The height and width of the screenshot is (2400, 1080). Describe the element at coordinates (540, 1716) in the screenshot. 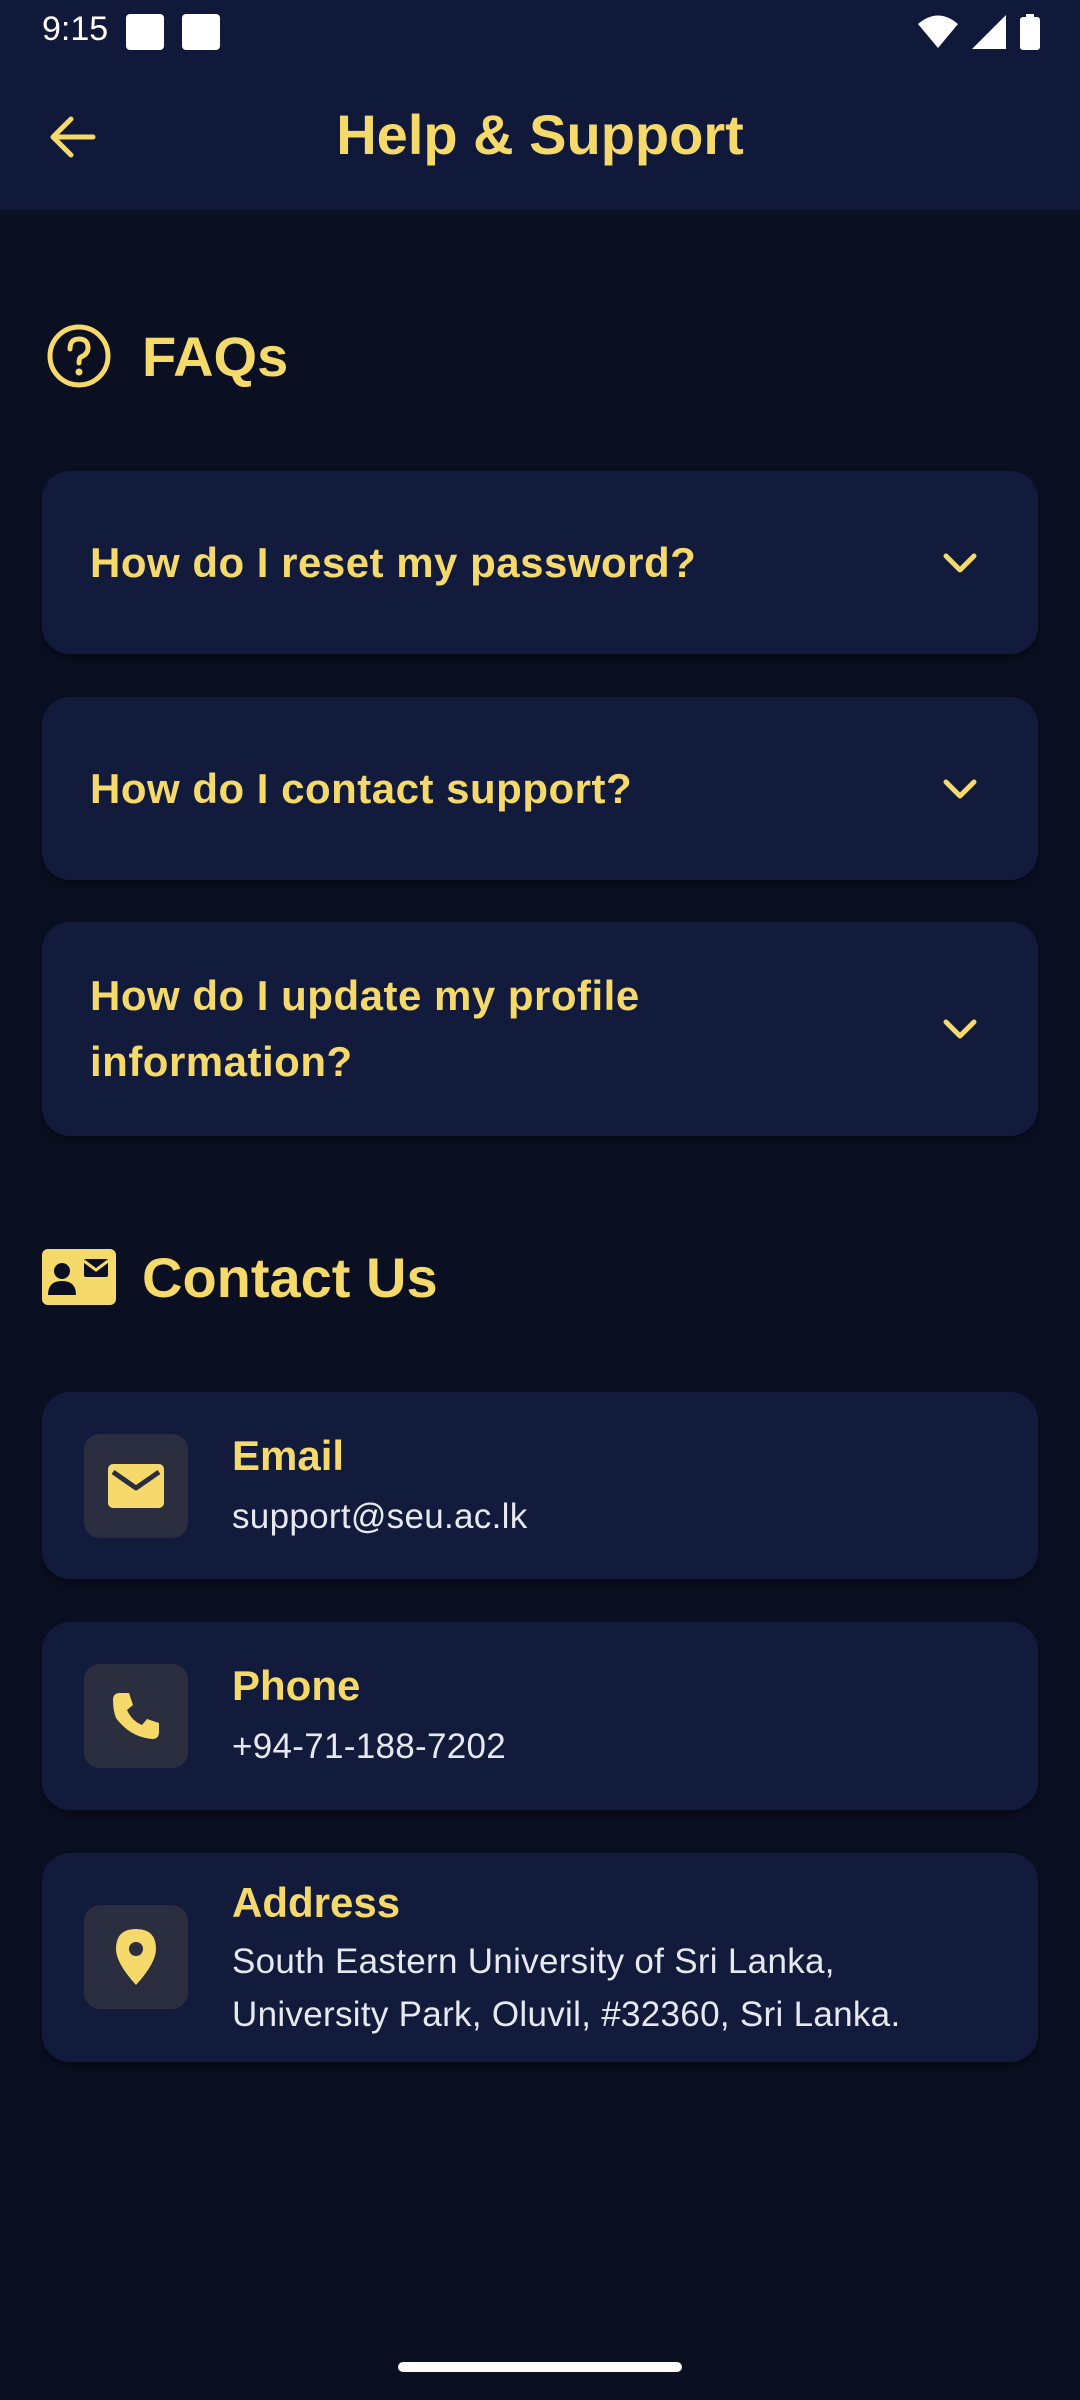

I see `contact-phone-card: Phone +94-71-188-7202` at that location.